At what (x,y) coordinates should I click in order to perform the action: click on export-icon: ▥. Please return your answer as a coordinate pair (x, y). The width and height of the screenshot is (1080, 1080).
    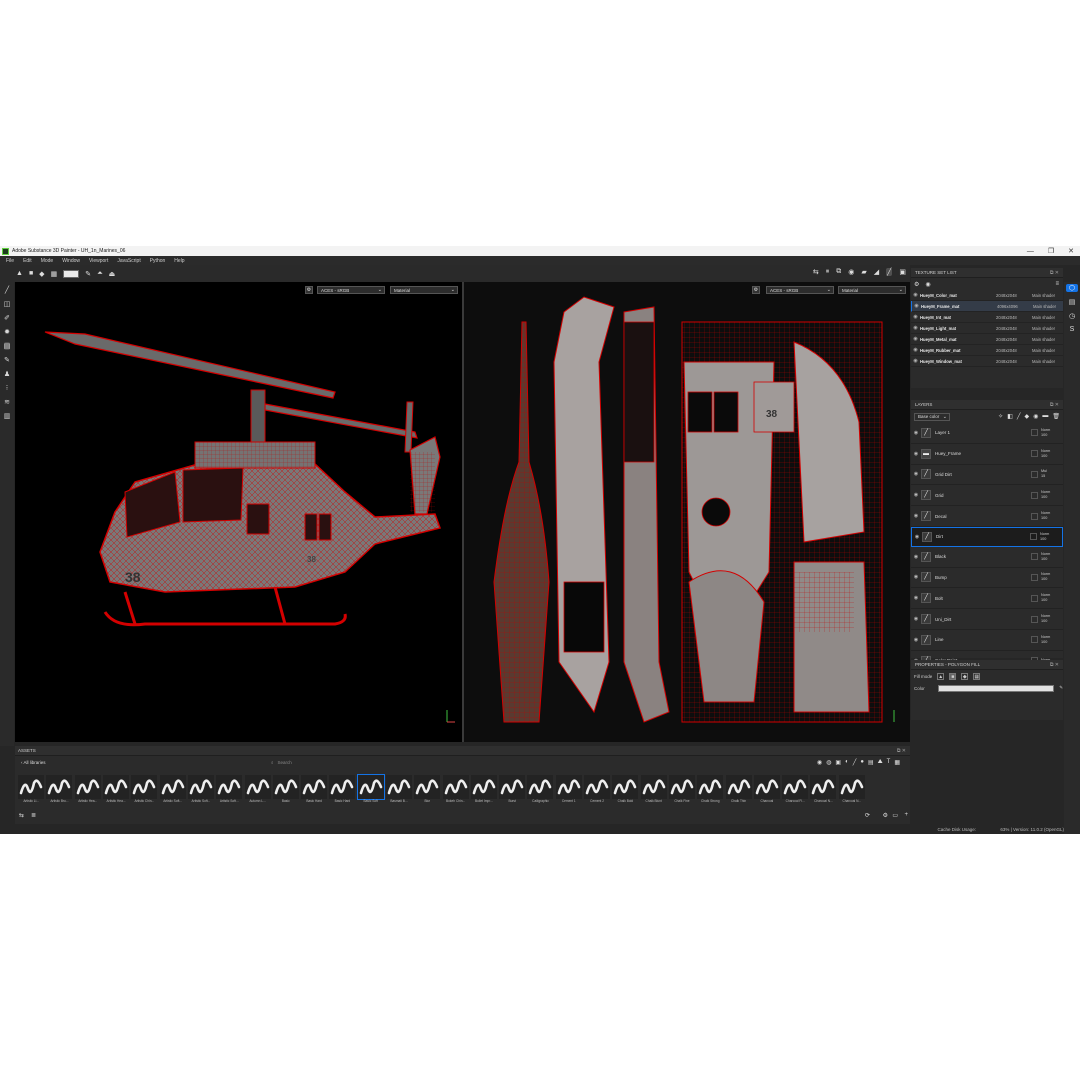
    Looking at the image, I should click on (7, 416).